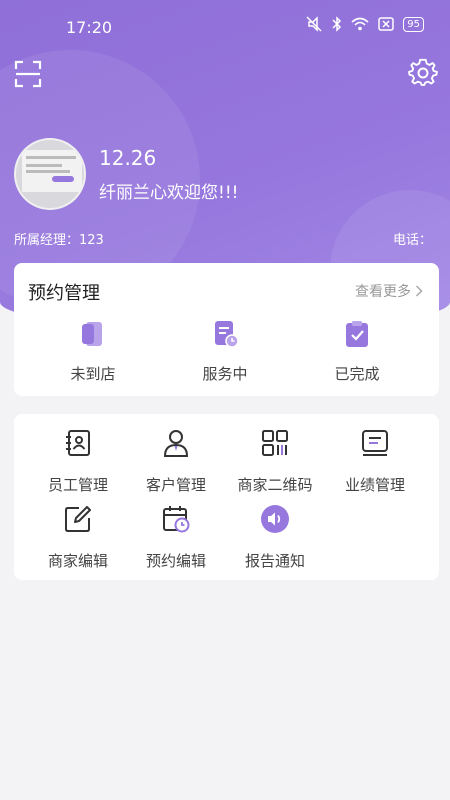  I want to click on appt-label: 服务中, so click(225, 374).